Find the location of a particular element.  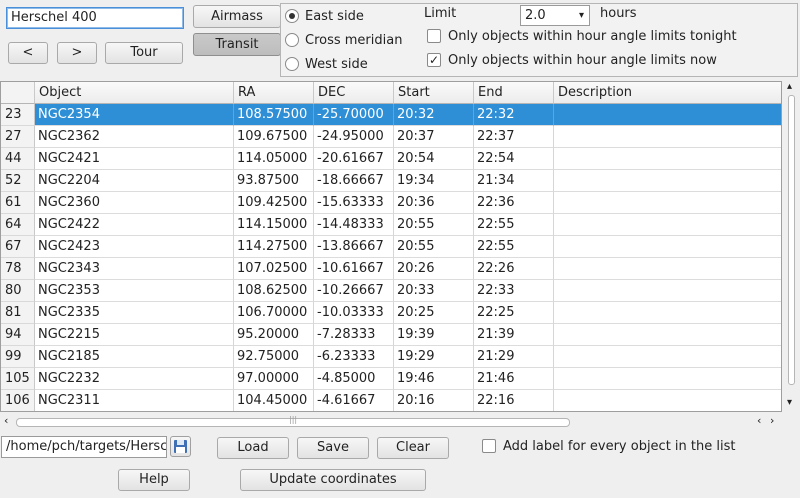

cell-end: 21:46 is located at coordinates (514, 379).